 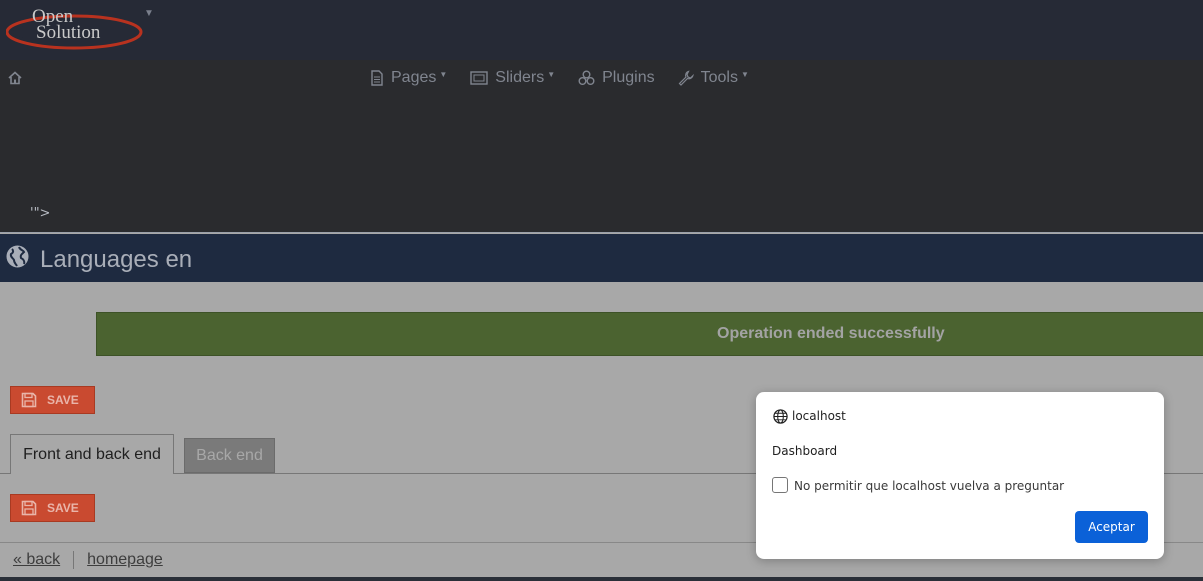 What do you see at coordinates (601, 579) in the screenshot?
I see `bottom-strip` at bounding box center [601, 579].